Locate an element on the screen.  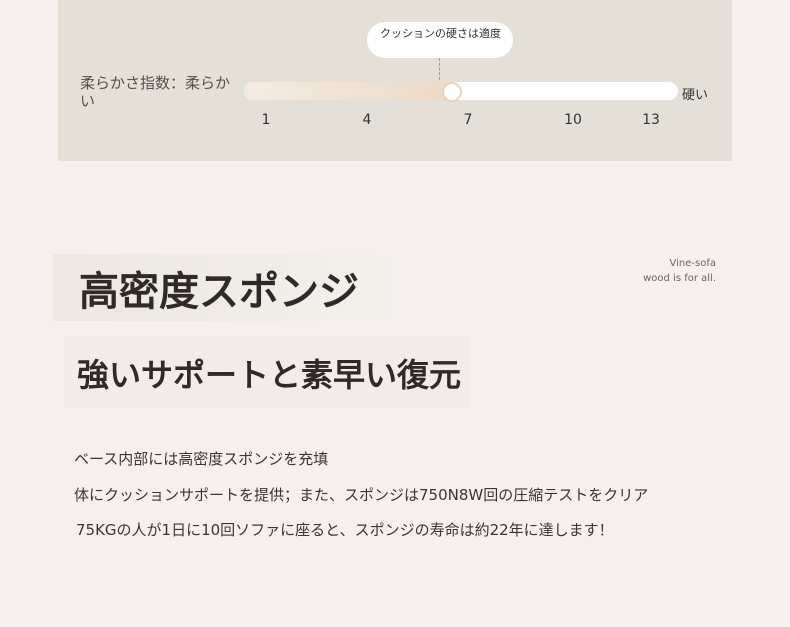
brand-mark: Vine-sofa wood is for all. is located at coordinates (679, 271).